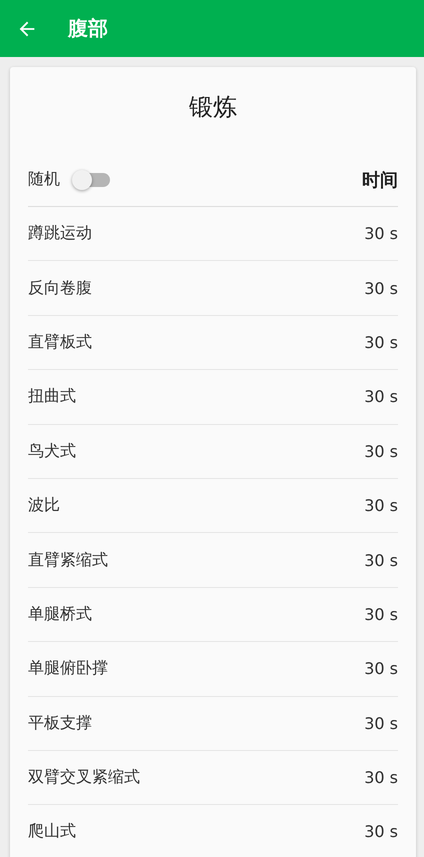 The height and width of the screenshot is (857, 424). Describe the element at coordinates (88, 28) in the screenshot. I see `page-title: 腹部` at that location.